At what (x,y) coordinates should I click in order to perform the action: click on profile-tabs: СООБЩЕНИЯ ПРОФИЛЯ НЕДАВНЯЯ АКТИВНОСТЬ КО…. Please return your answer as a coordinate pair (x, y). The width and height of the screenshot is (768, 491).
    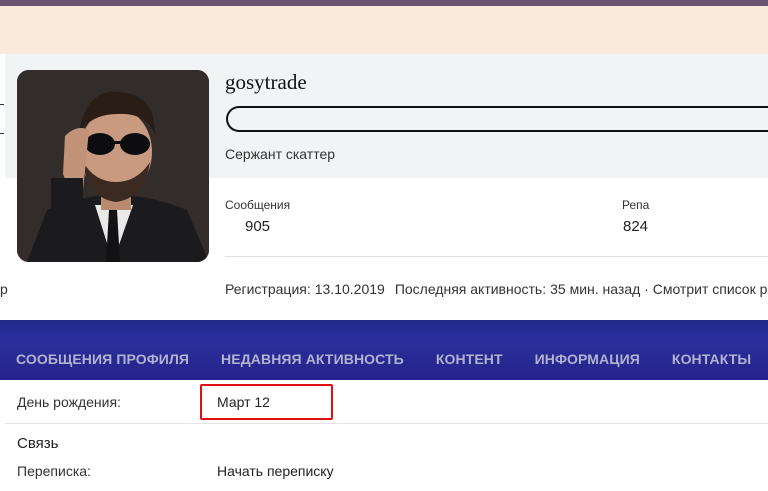
    Looking at the image, I should click on (384, 359).